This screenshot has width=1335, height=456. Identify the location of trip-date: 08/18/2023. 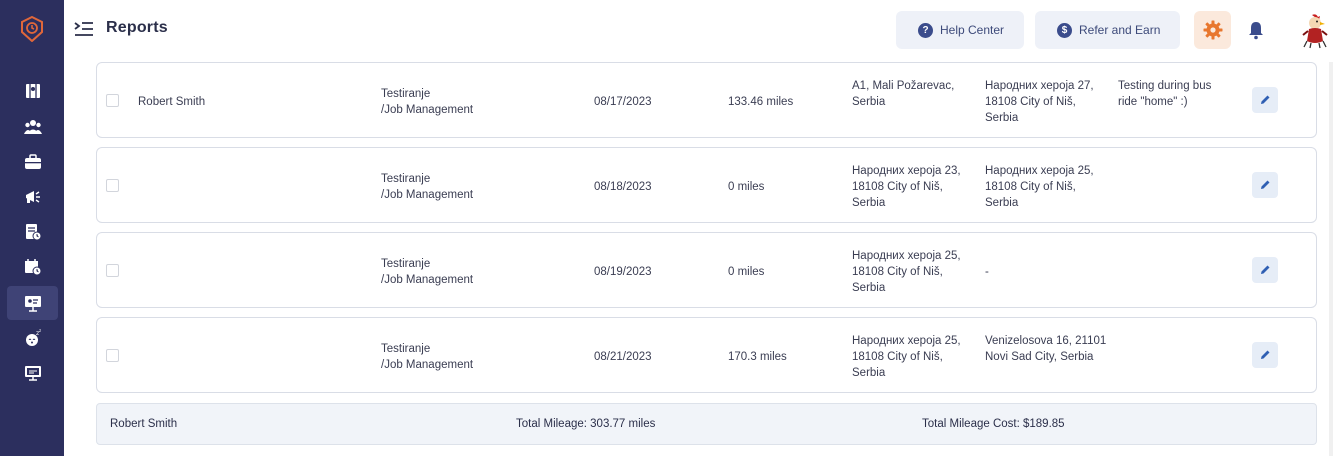
(623, 187).